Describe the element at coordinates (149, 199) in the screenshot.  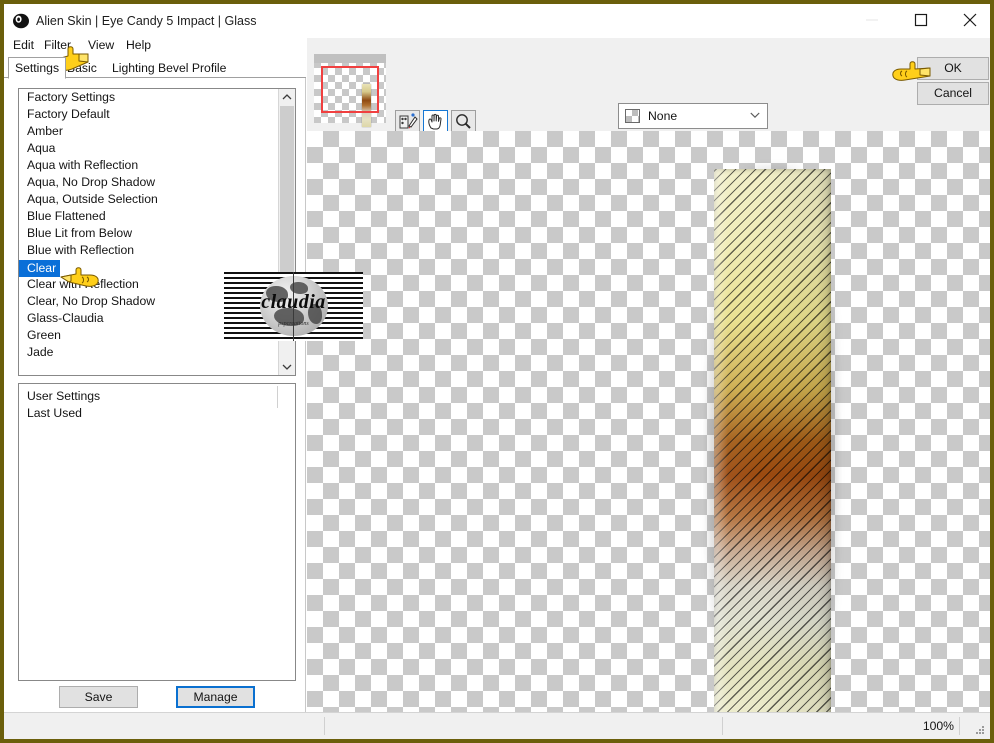
I see `list-item: Aqua, Outside Selection` at that location.